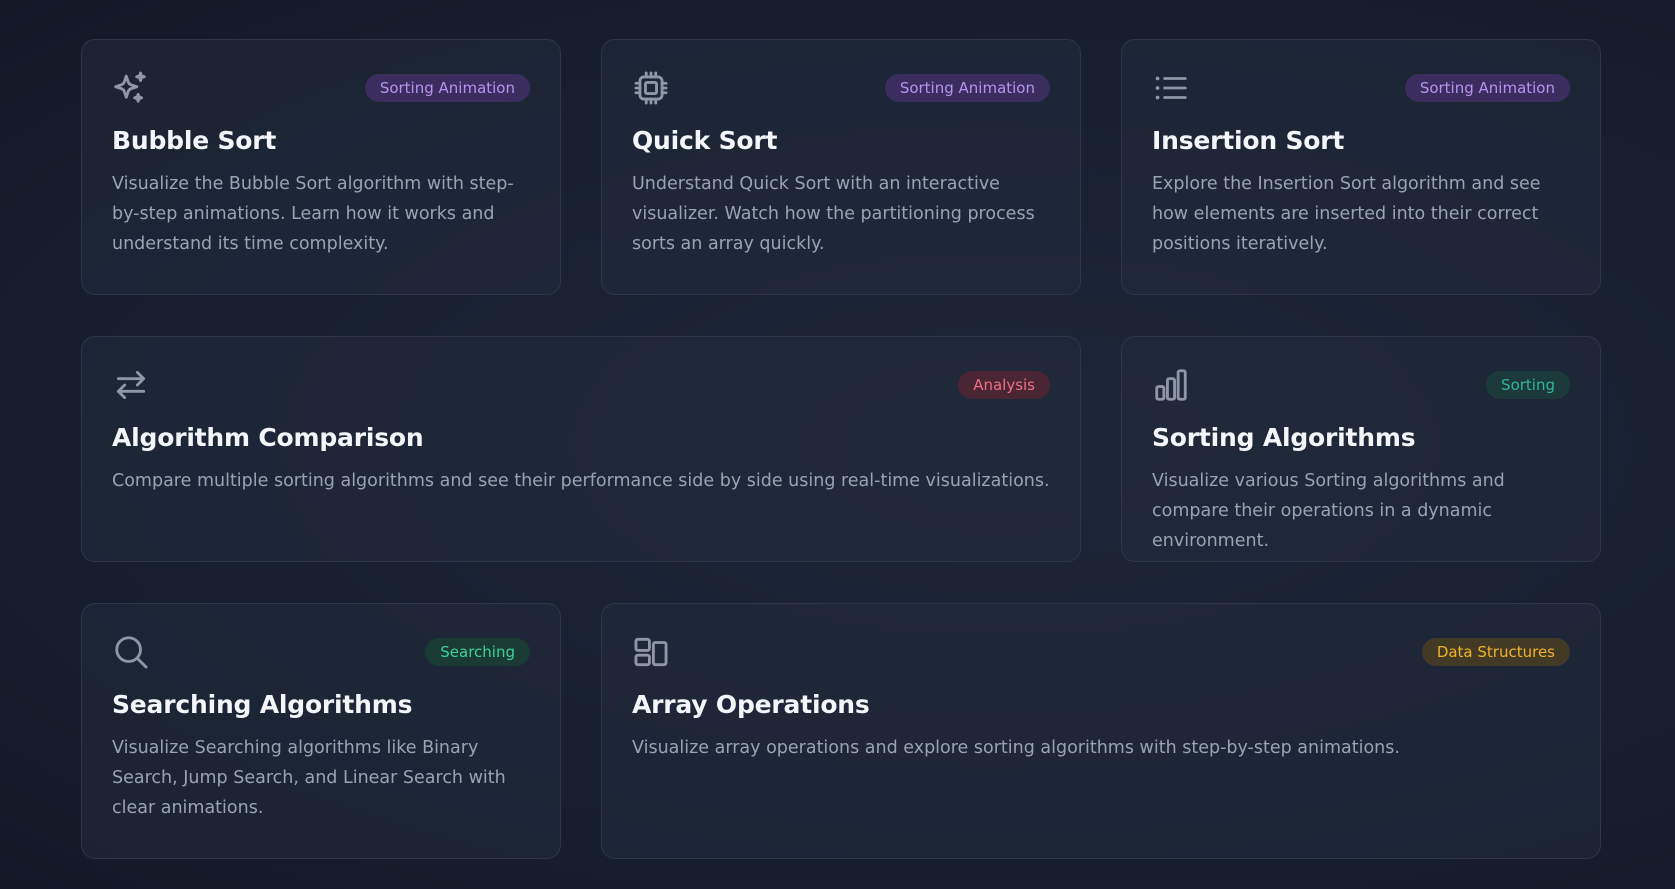 The width and height of the screenshot is (1675, 889). Describe the element at coordinates (132, 88) in the screenshot. I see `sparkles-icon` at that location.